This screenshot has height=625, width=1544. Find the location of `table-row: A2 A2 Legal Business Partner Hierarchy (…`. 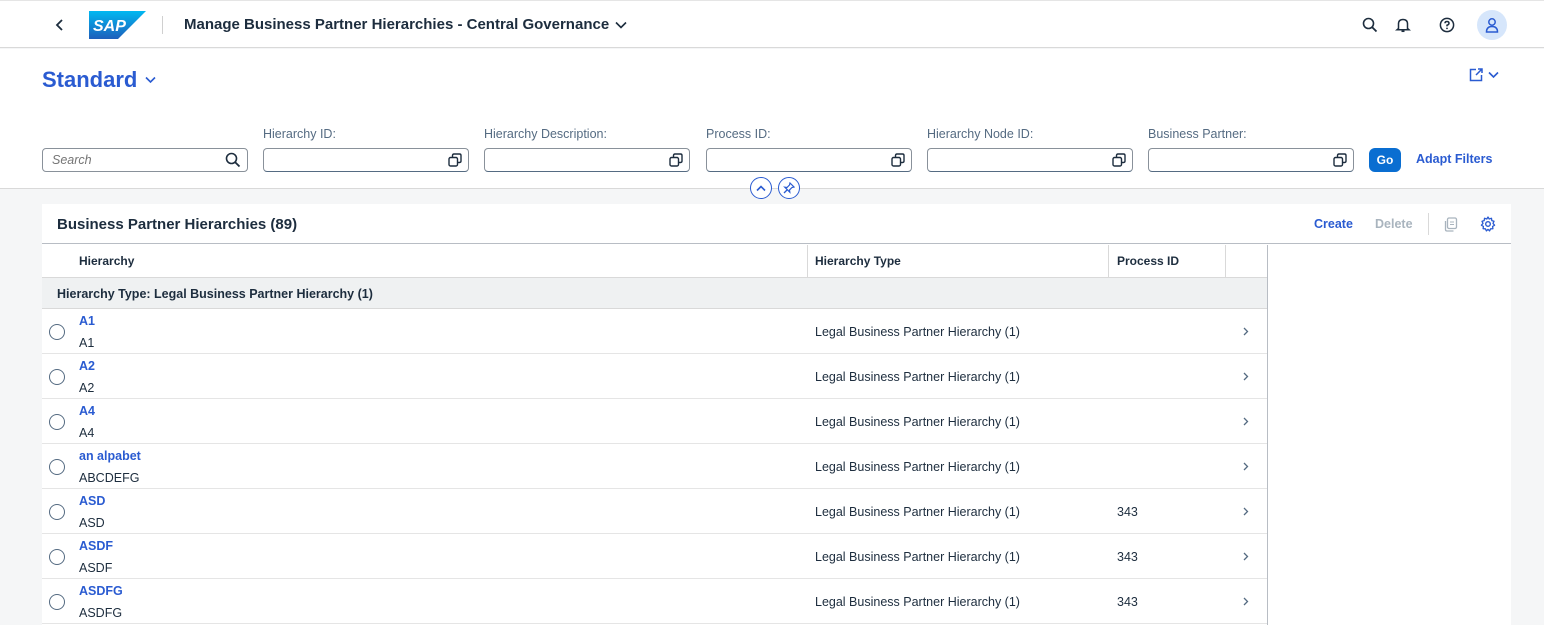

table-row: A2 A2 Legal Business Partner Hierarchy (… is located at coordinates (654, 376).